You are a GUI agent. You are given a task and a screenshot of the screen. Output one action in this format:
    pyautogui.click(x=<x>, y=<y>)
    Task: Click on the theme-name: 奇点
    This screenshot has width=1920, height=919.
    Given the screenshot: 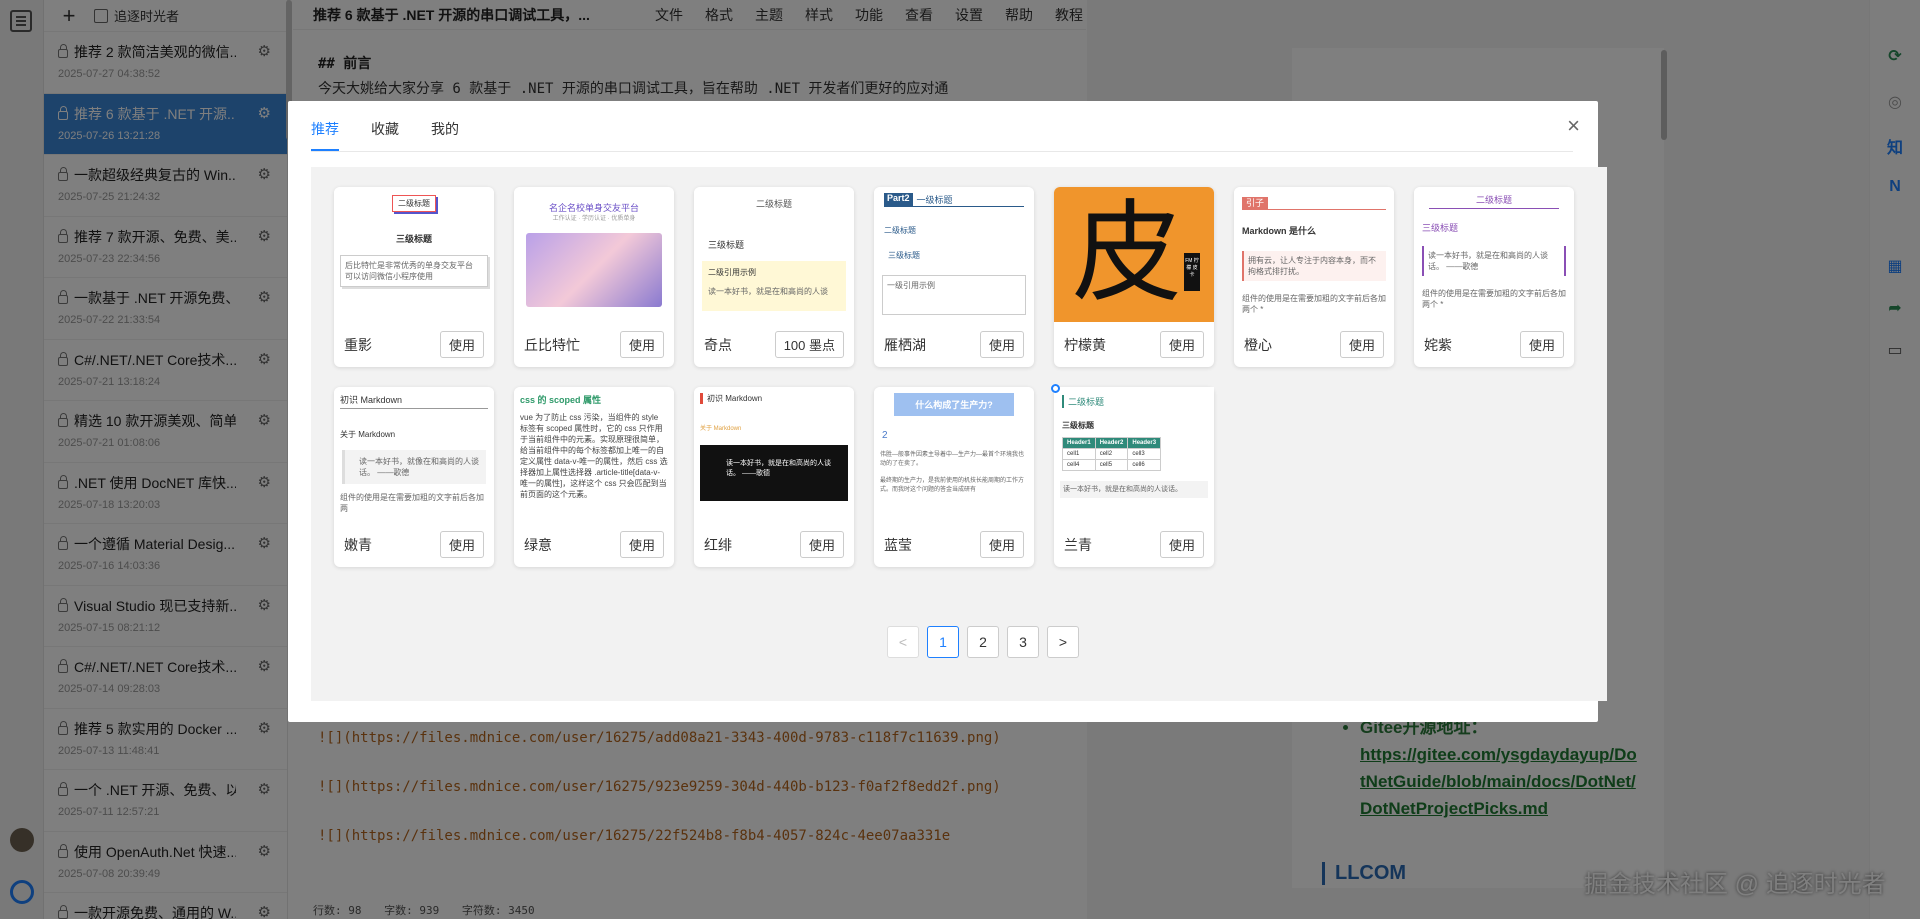 What is the action you would take?
    pyautogui.click(x=718, y=344)
    